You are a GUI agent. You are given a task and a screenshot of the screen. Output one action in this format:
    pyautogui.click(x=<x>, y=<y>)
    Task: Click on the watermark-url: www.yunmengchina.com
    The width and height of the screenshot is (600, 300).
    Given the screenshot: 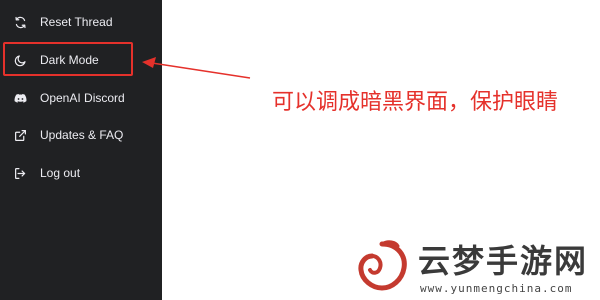 What is the action you would take?
    pyautogui.click(x=496, y=288)
    